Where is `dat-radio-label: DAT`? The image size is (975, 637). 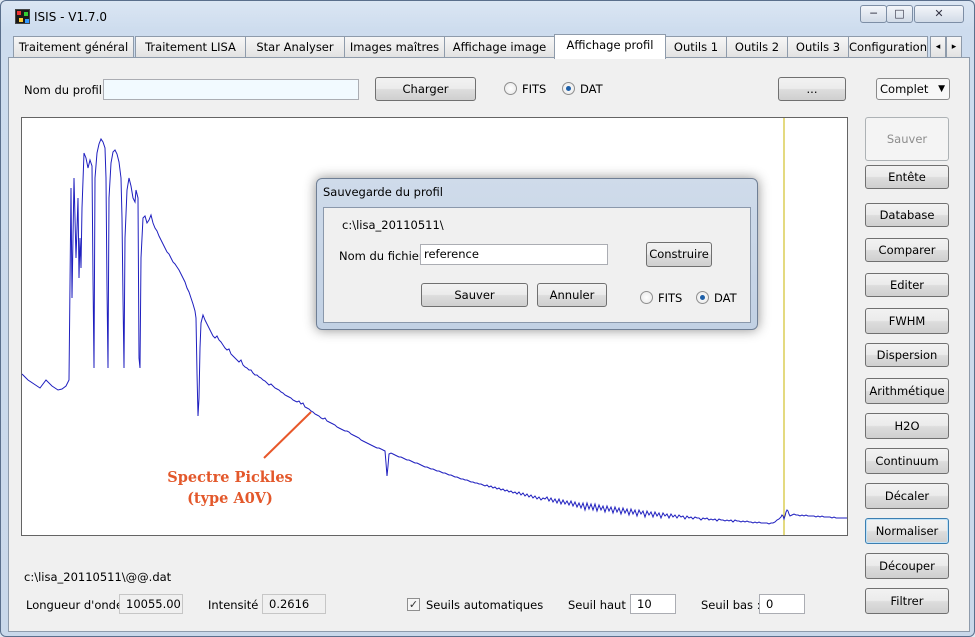 dat-radio-label: DAT is located at coordinates (591, 89).